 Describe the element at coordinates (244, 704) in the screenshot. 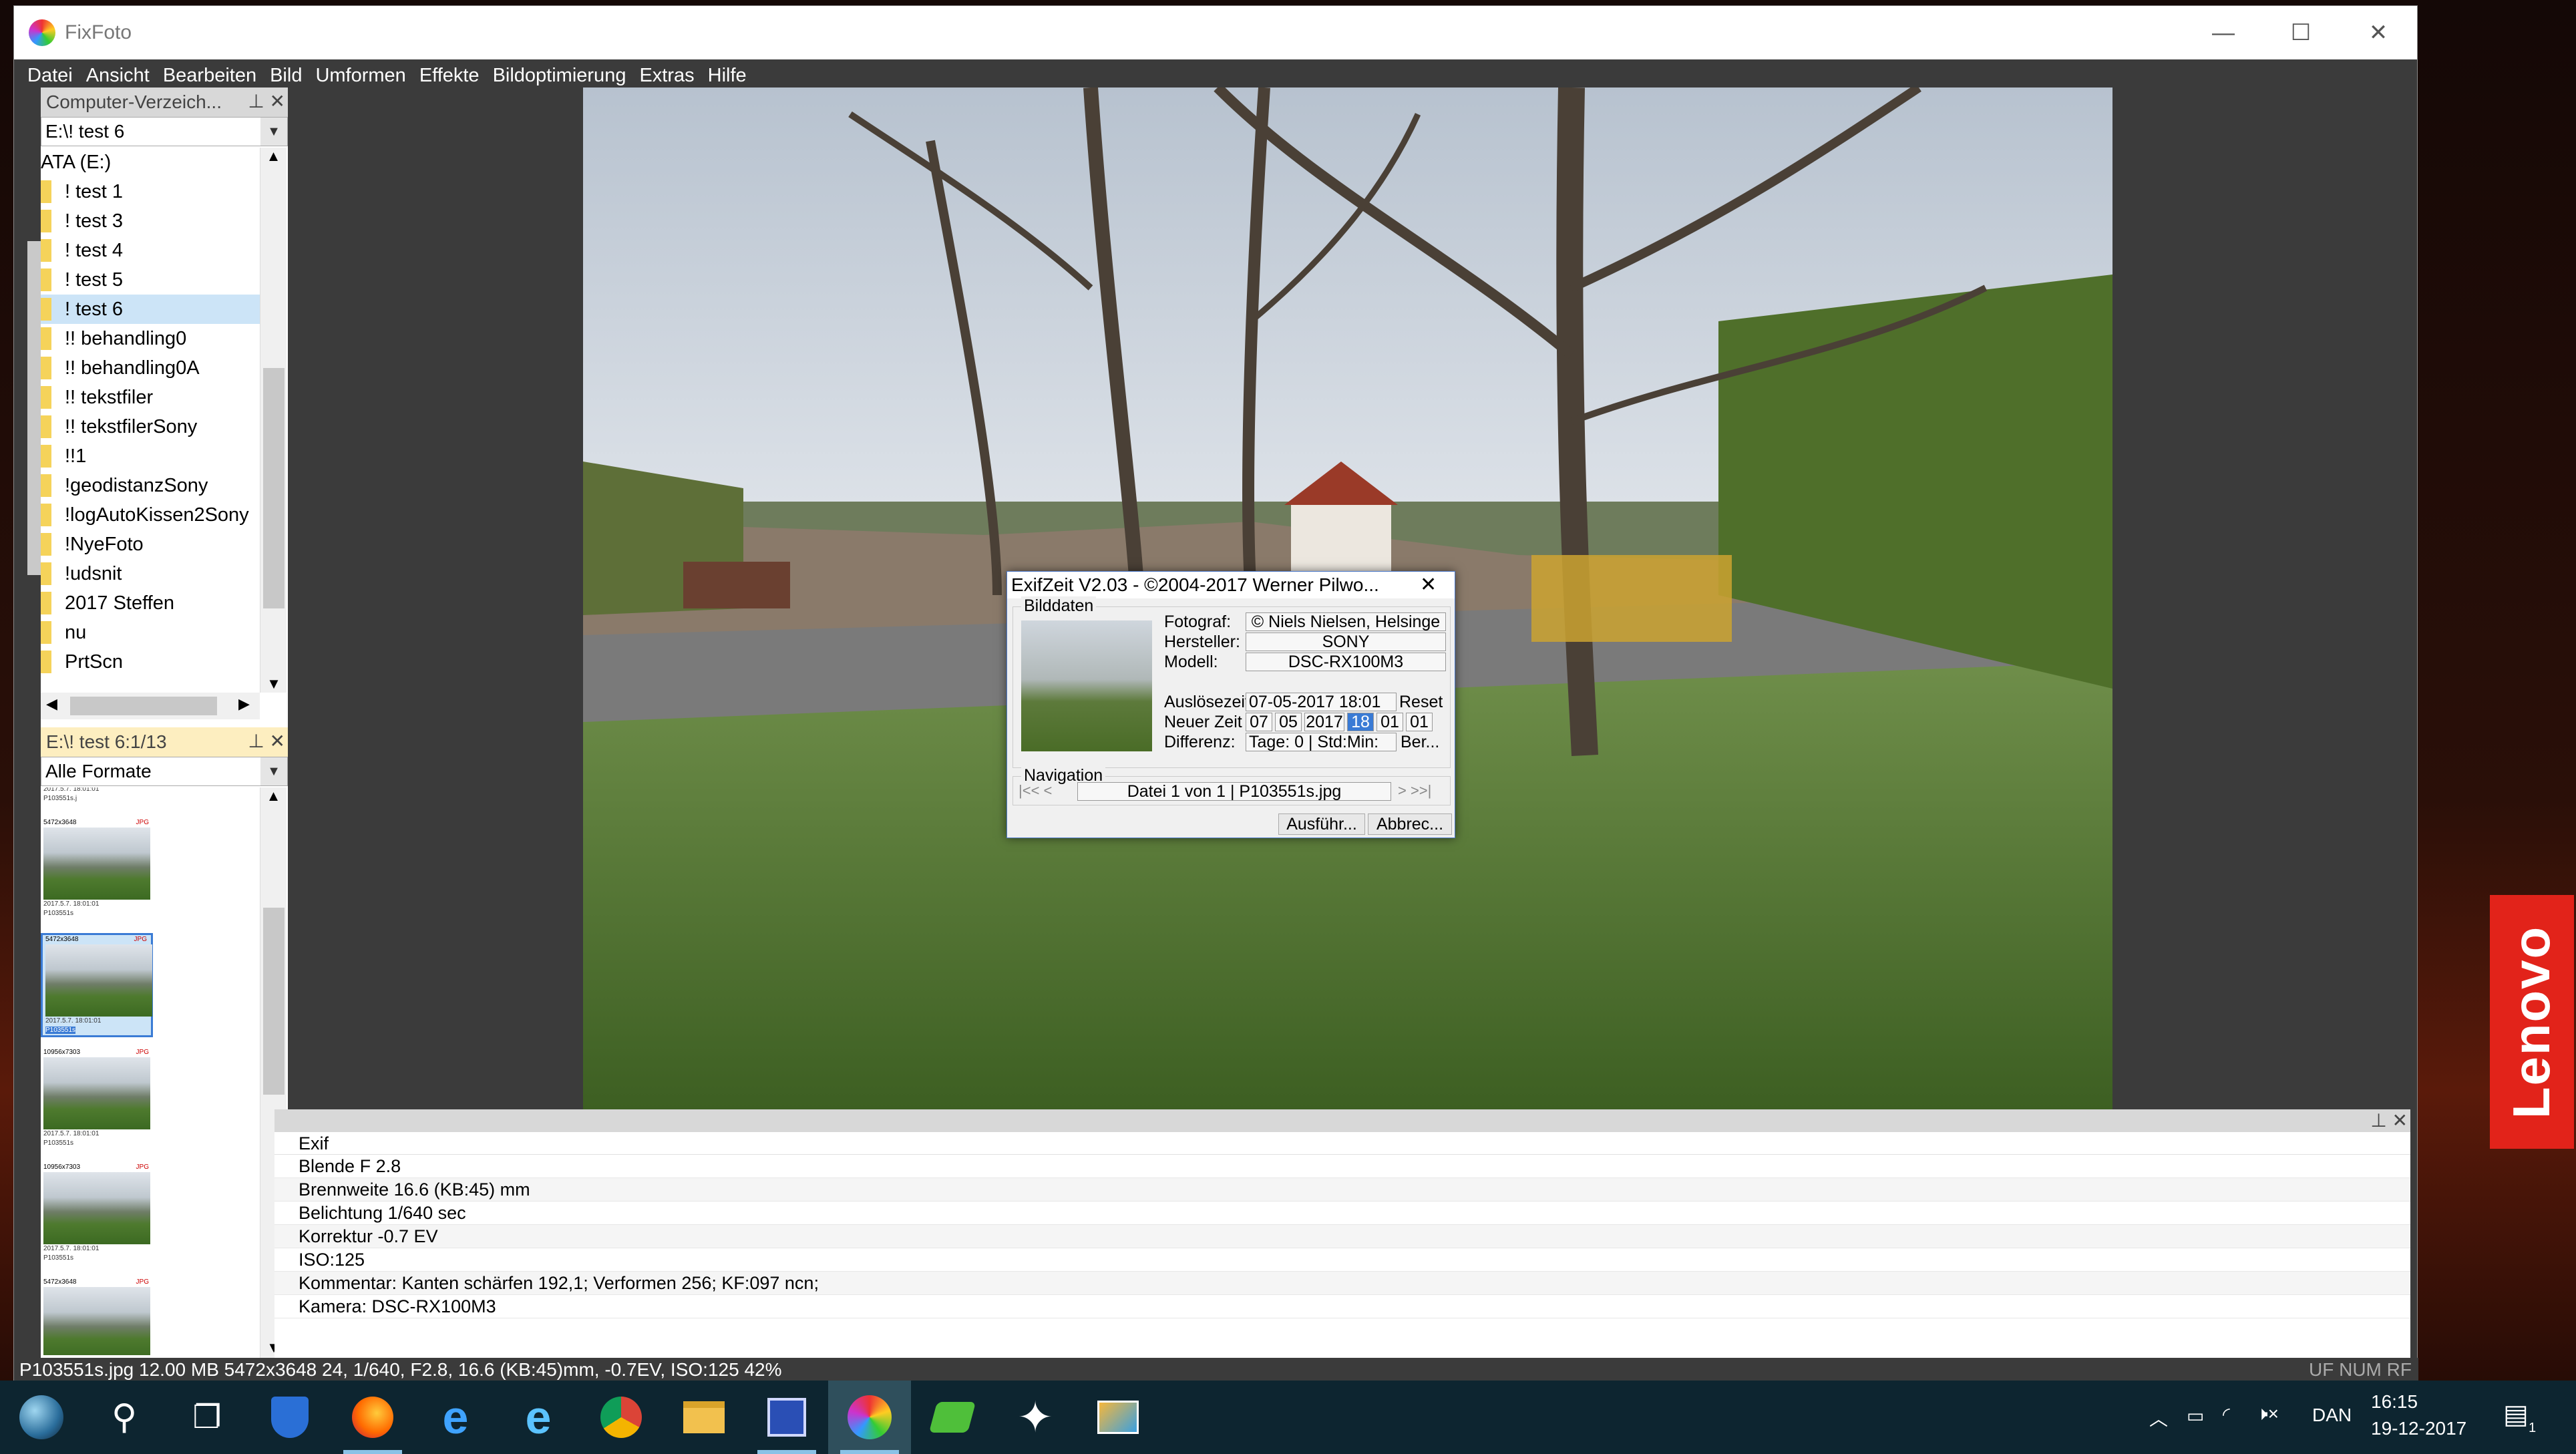

I see `scroll-right-icon: ▶` at that location.